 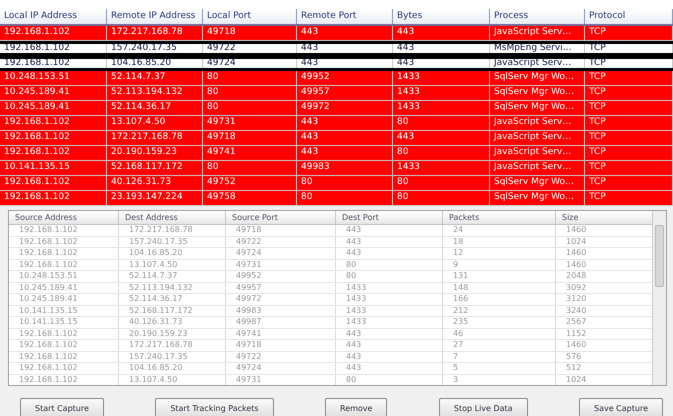 I want to click on table-cell: 49758, so click(x=250, y=198).